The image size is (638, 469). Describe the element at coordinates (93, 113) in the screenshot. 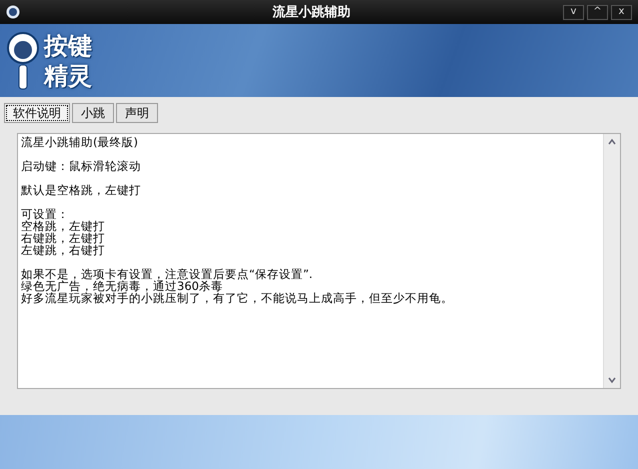

I see `tab: 小跳` at that location.